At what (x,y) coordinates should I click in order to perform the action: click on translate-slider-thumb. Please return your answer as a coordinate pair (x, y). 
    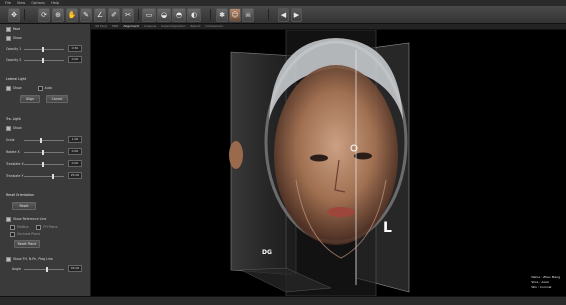
    Looking at the image, I should click on (43, 164).